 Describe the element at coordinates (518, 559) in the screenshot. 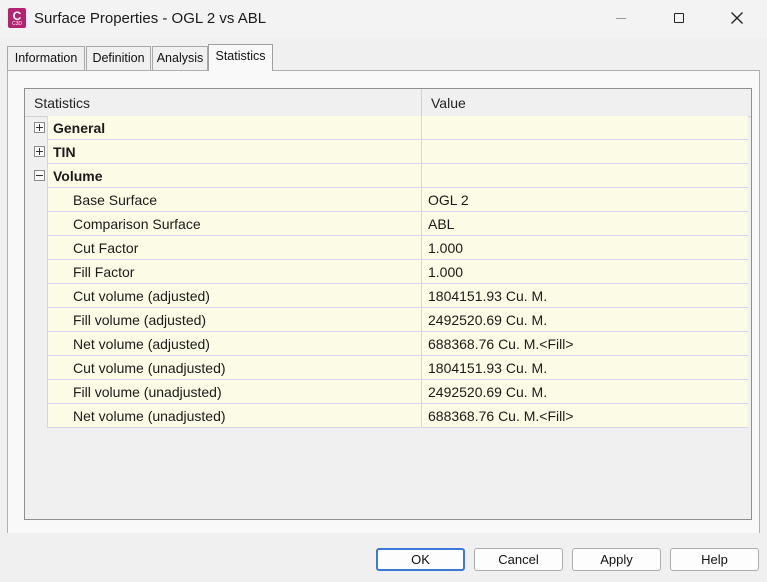

I see `cancel-button: Cancel` at that location.